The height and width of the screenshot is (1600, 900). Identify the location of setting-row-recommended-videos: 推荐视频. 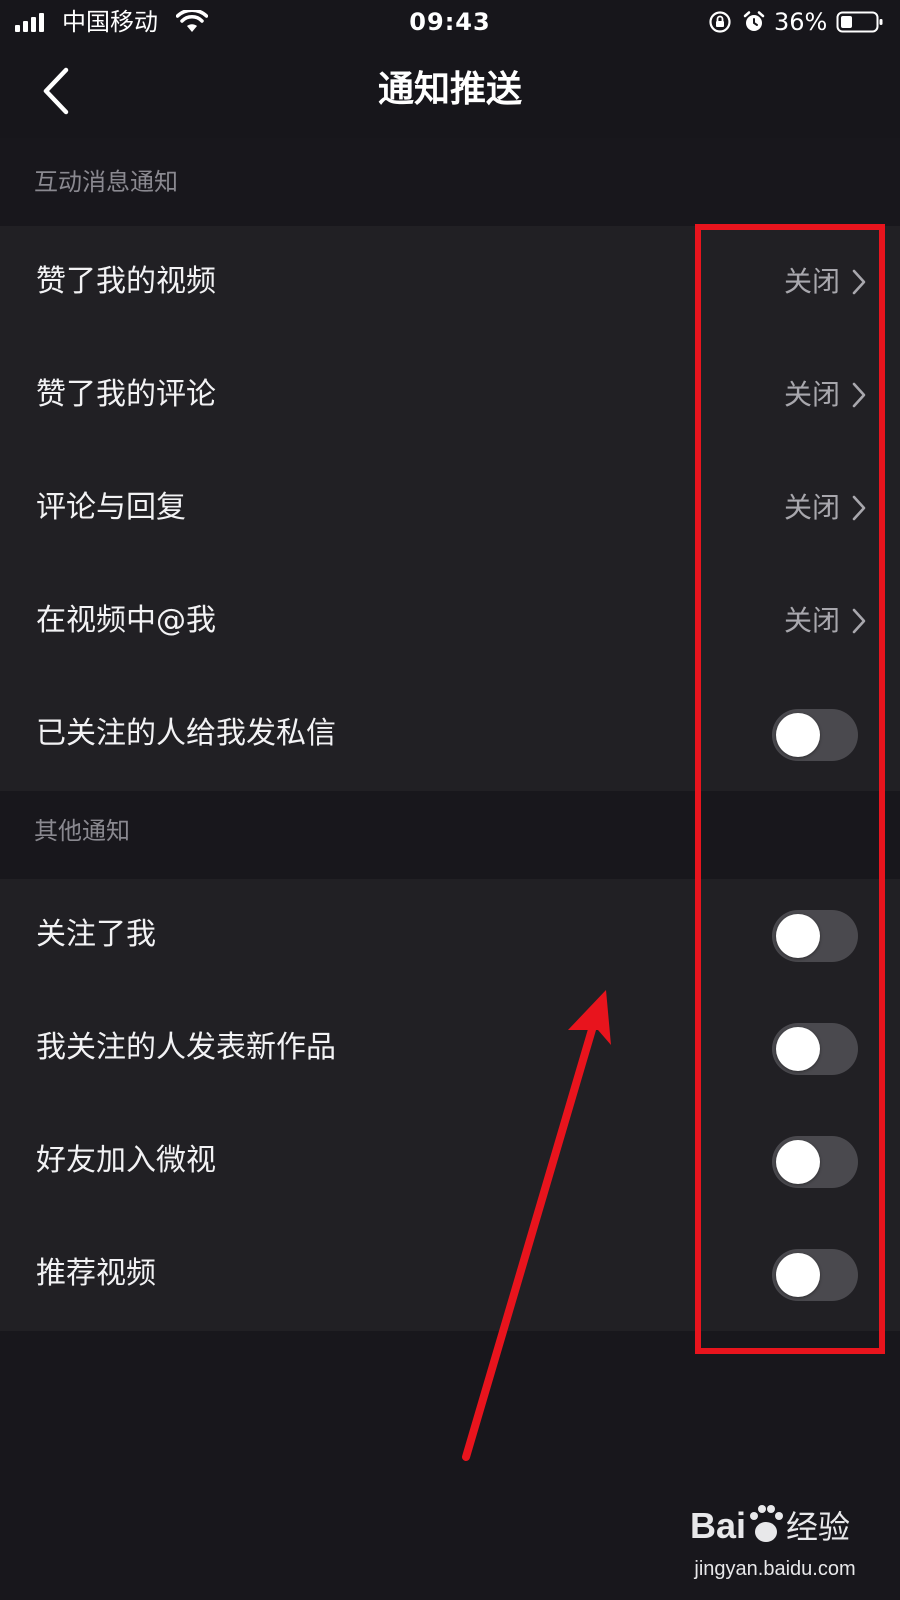
(450, 1274).